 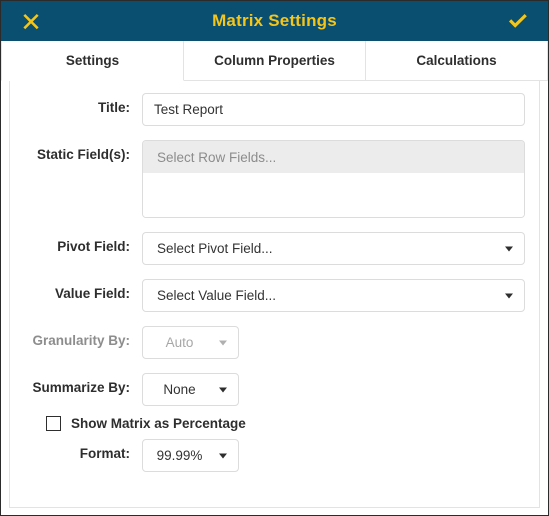 What do you see at coordinates (81, 340) in the screenshot?
I see `granularity-by-label: Granularity By:` at bounding box center [81, 340].